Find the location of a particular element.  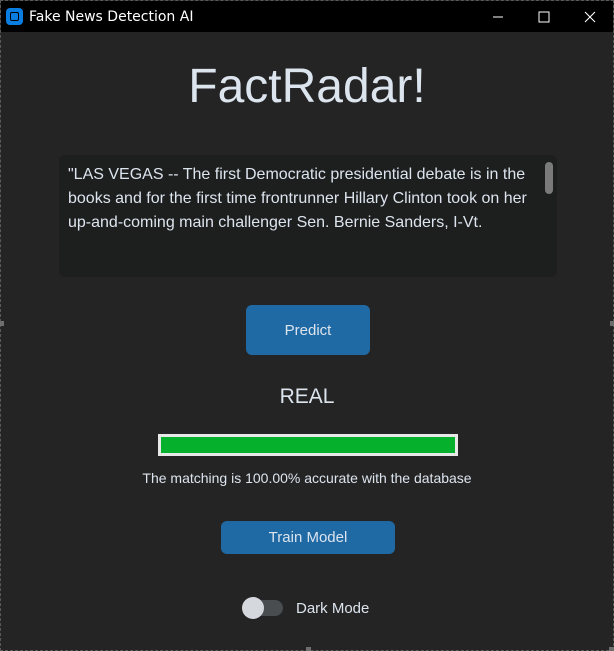

resize-handle-corner is located at coordinates (611, 649).